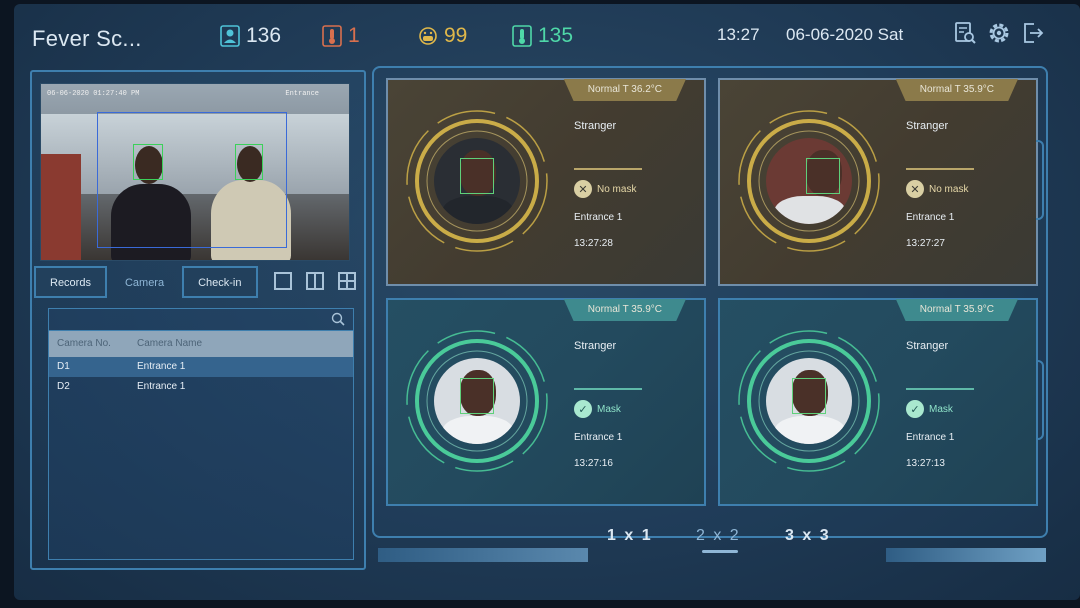 This screenshot has width=1080, height=608. What do you see at coordinates (522, 36) in the screenshot?
I see `thermometer-icon` at bounding box center [522, 36].